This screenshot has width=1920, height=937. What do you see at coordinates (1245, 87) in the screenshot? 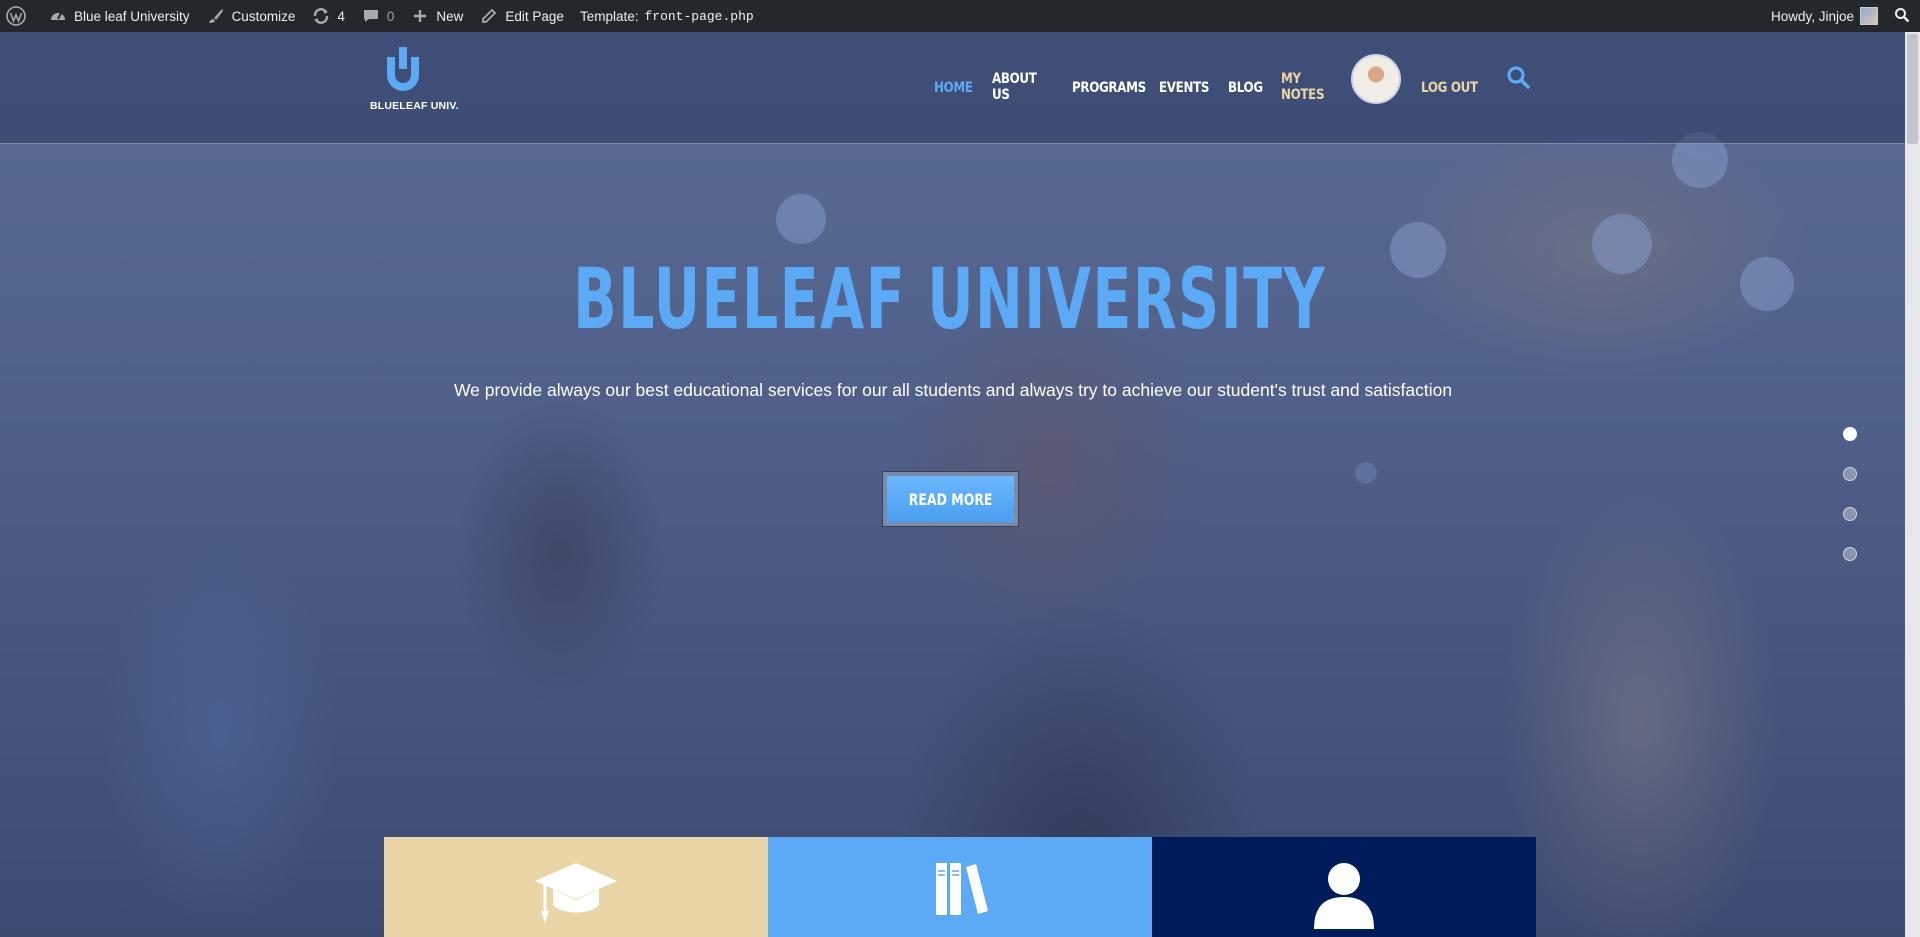
I see `nav-blog-label: BLOG` at bounding box center [1245, 87].